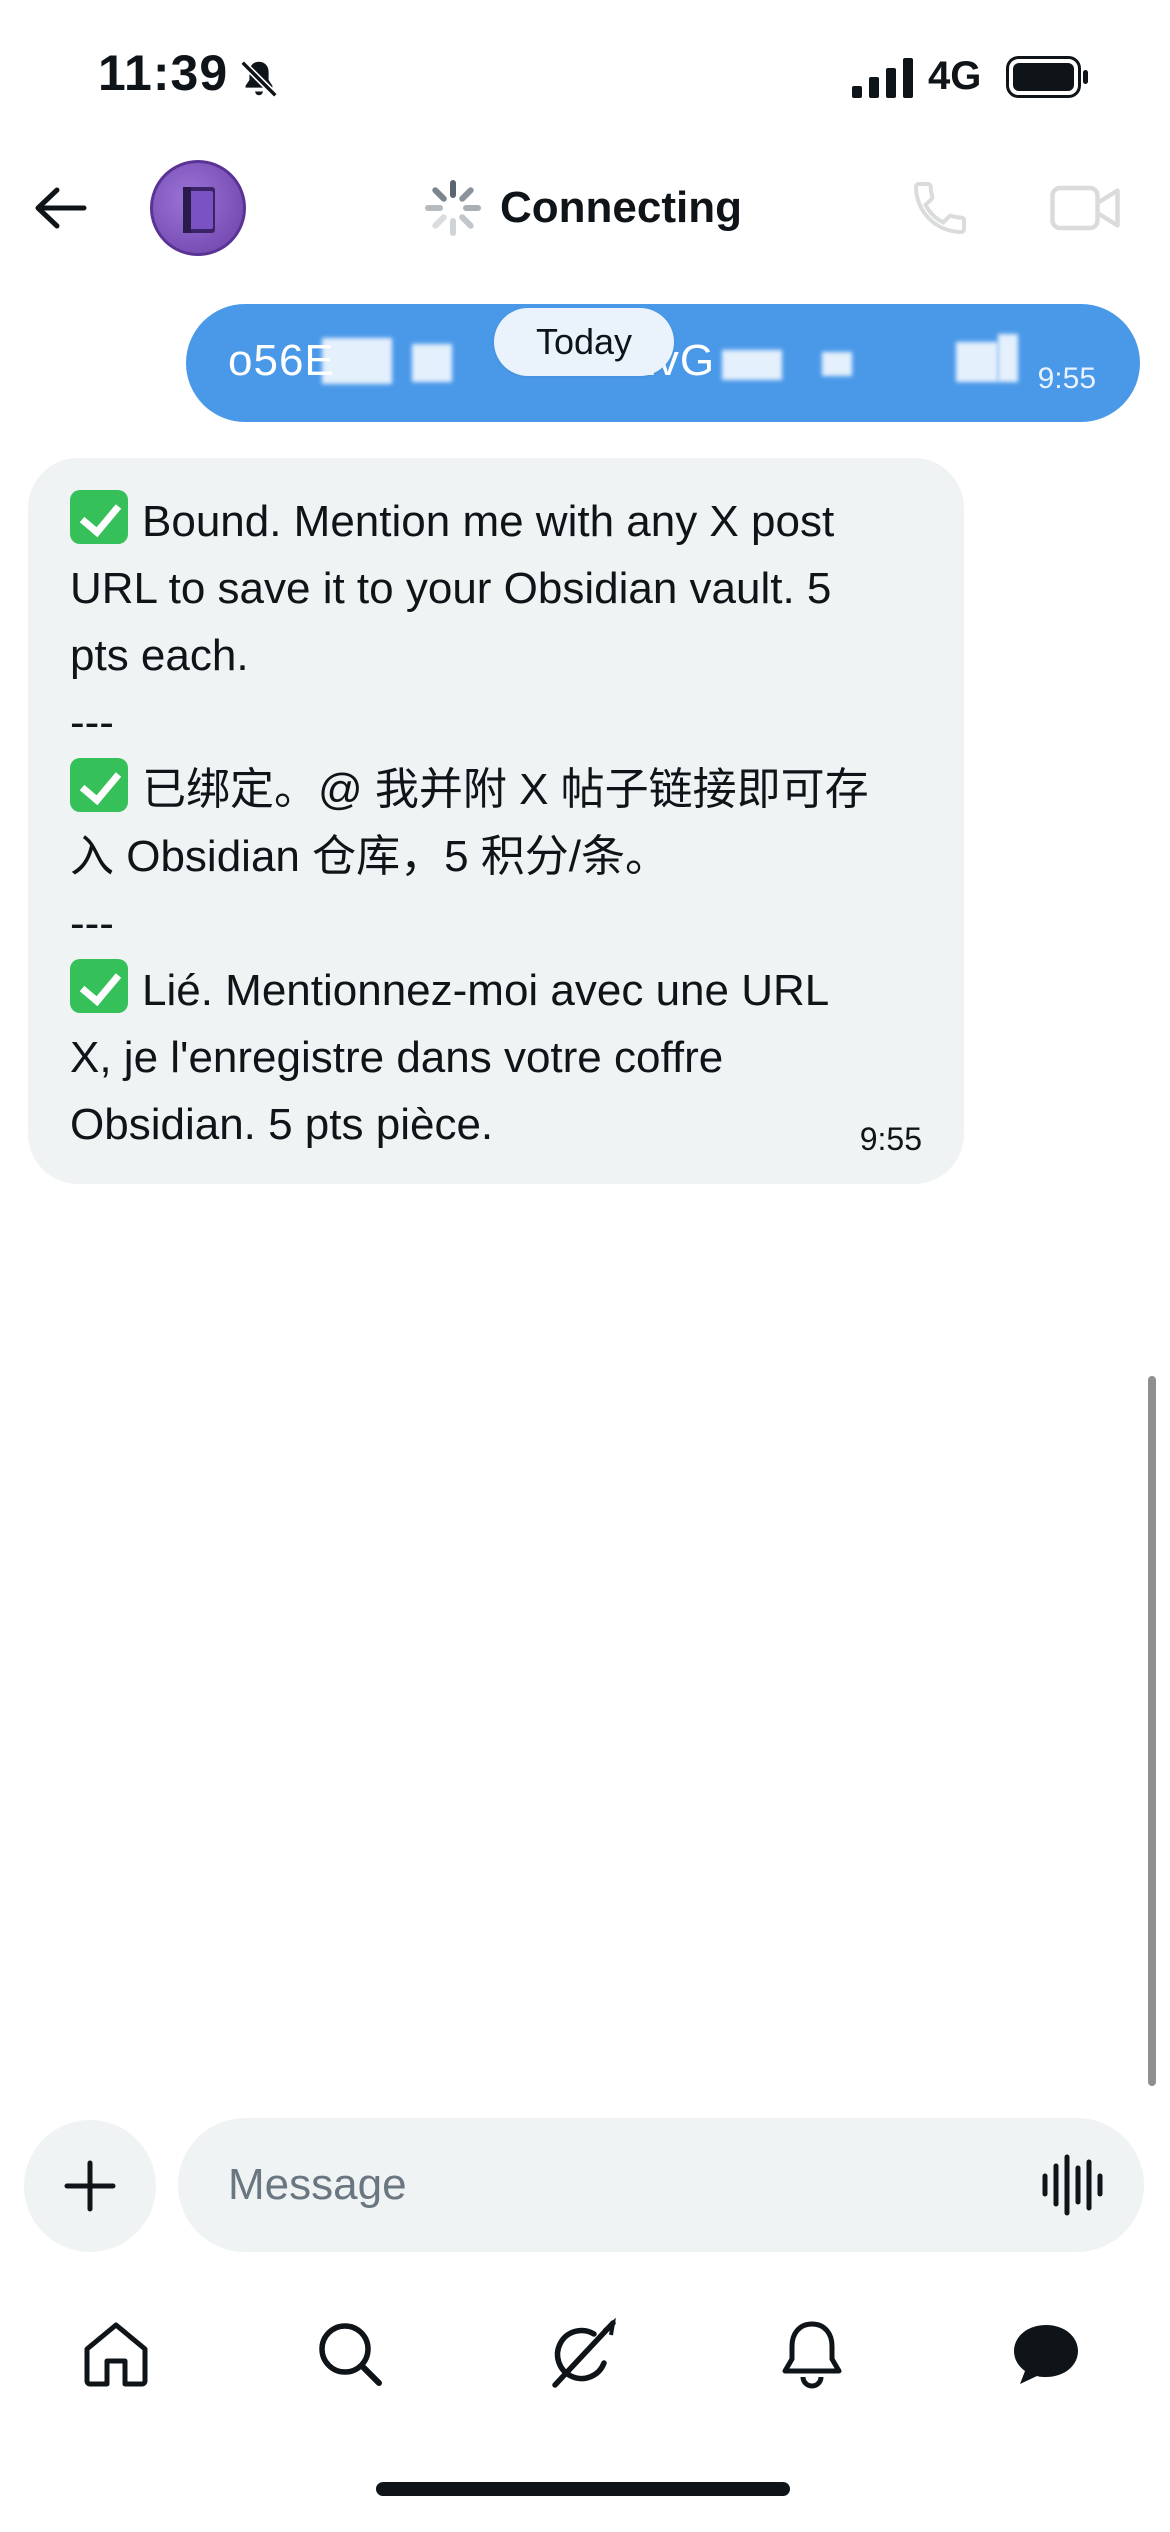 The image size is (1170, 2532). I want to click on grok-icon, so click(584, 2352).